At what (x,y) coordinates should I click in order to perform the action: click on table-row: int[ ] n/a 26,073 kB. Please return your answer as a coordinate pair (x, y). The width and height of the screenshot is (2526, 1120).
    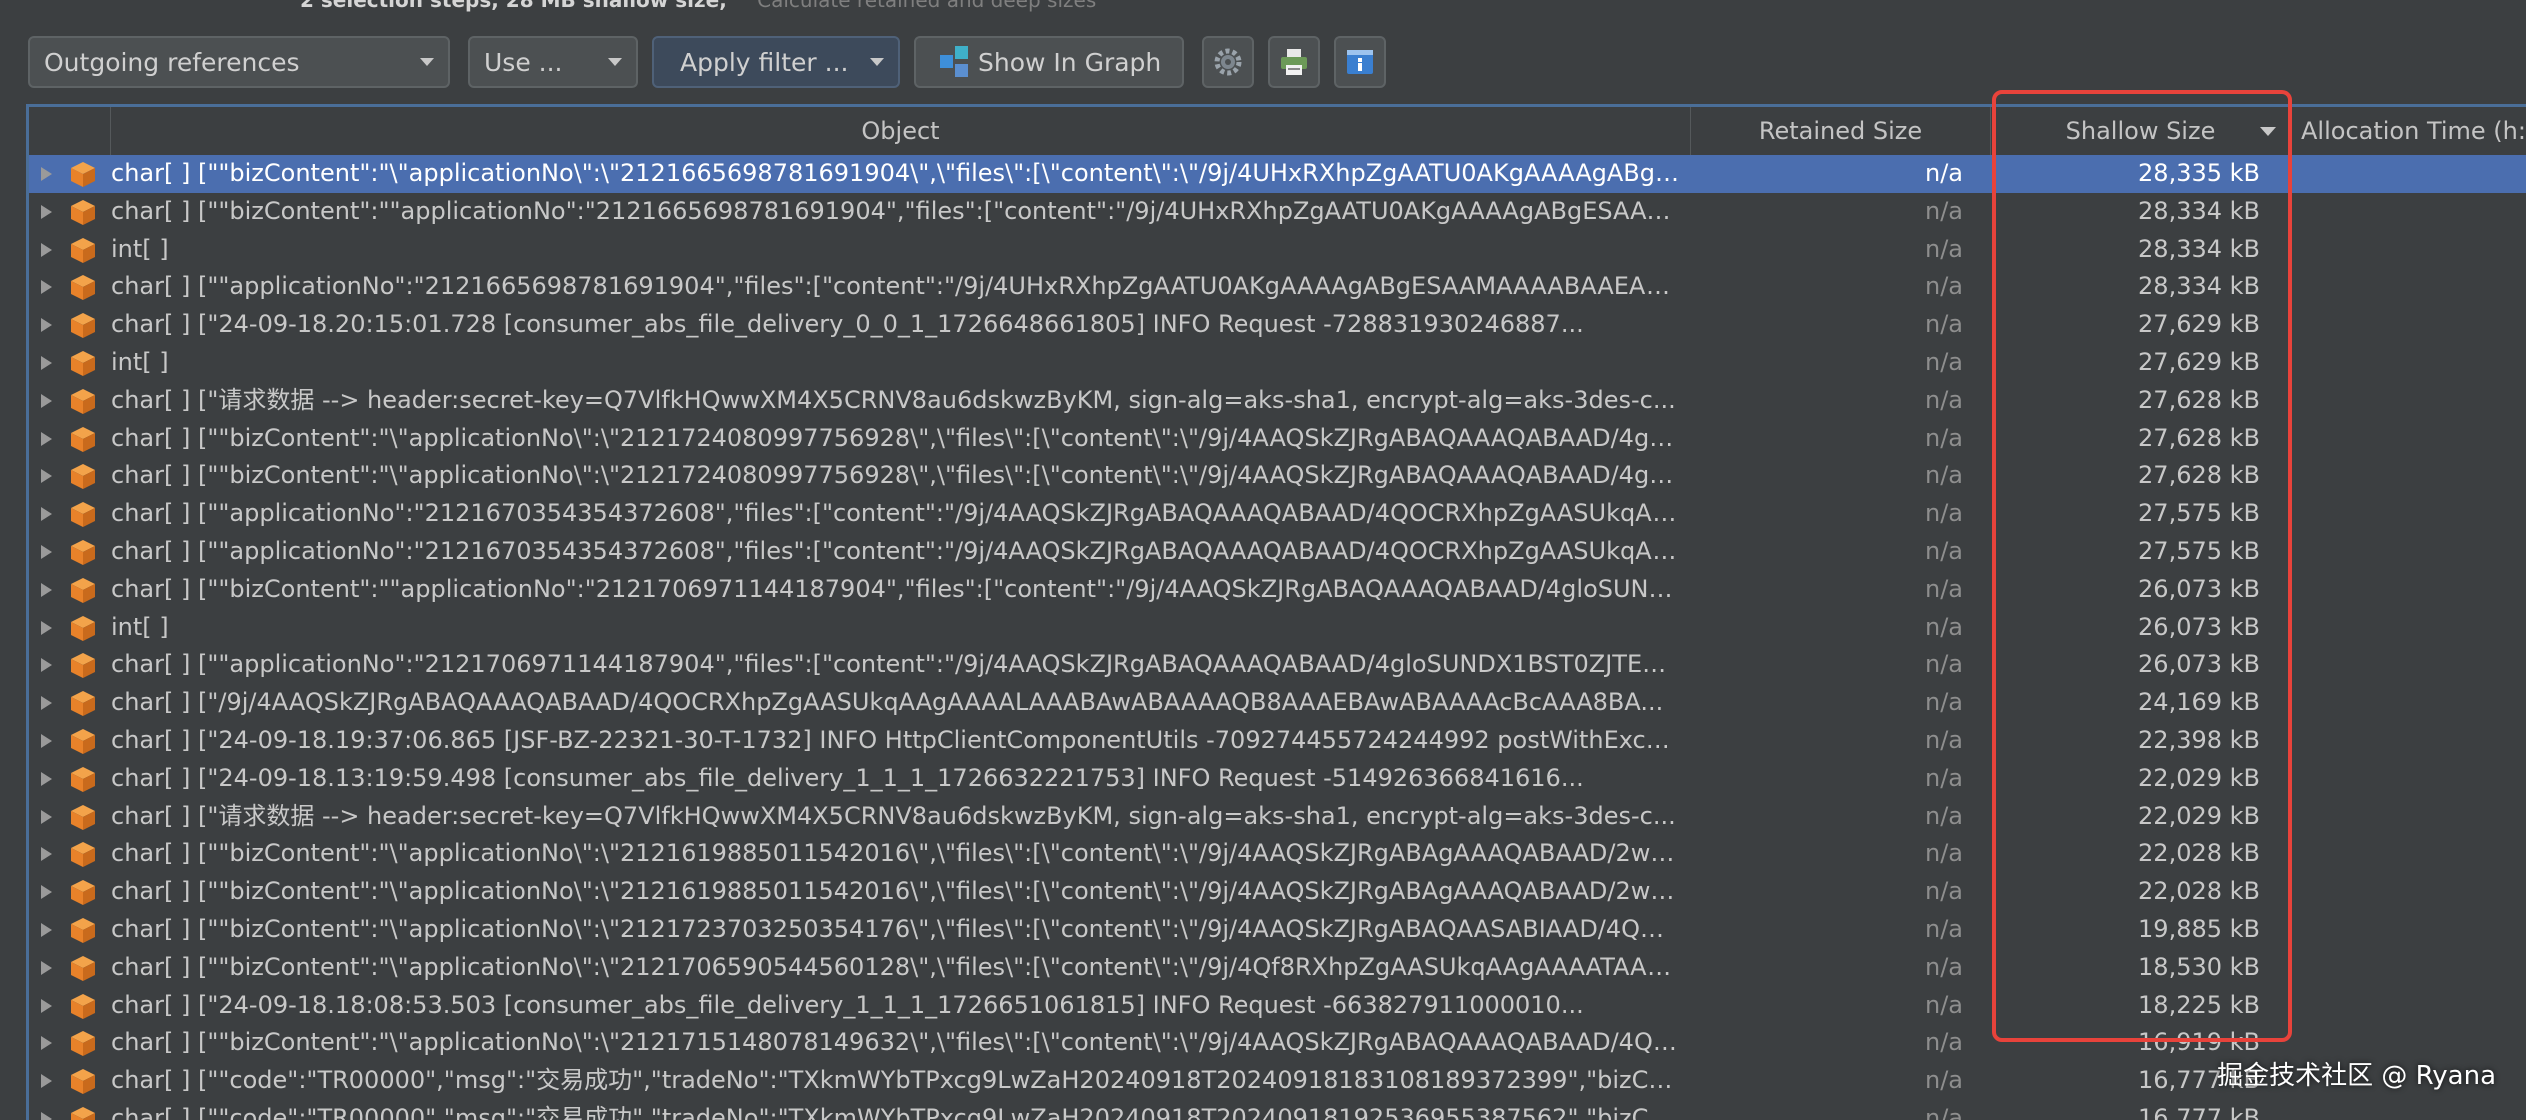
    Looking at the image, I should click on (1277, 628).